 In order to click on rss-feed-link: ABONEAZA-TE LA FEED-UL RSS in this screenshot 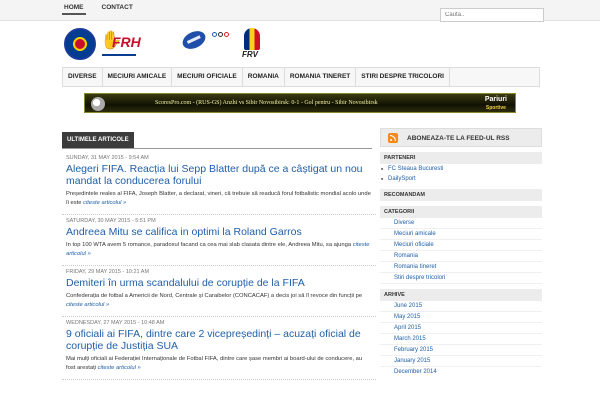, I will do `click(461, 137)`.